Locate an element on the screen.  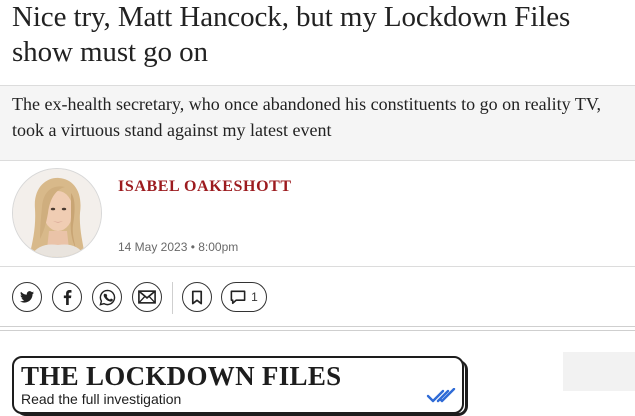
promo-subtitle: Read the full investigation is located at coordinates (101, 399).